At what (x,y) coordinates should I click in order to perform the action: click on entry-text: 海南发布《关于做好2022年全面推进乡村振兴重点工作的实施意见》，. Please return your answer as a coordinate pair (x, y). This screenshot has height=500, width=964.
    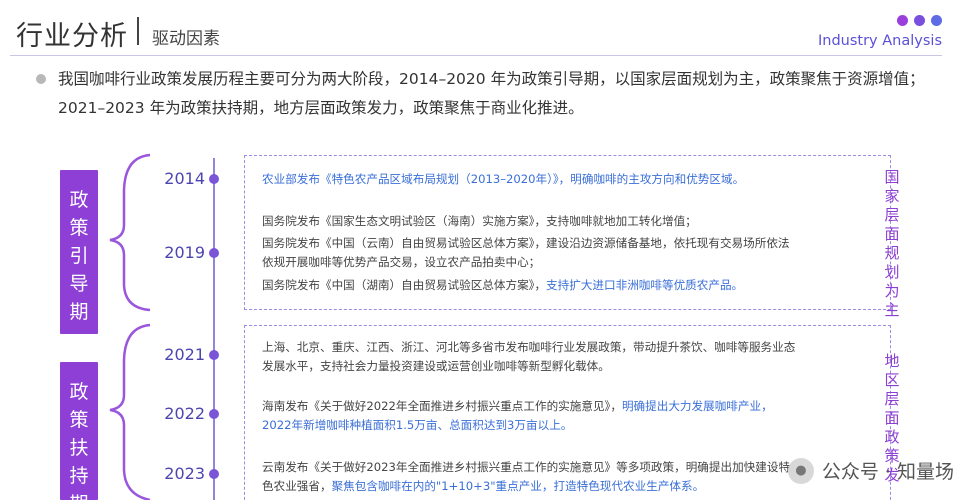
    Looking at the image, I should click on (442, 406).